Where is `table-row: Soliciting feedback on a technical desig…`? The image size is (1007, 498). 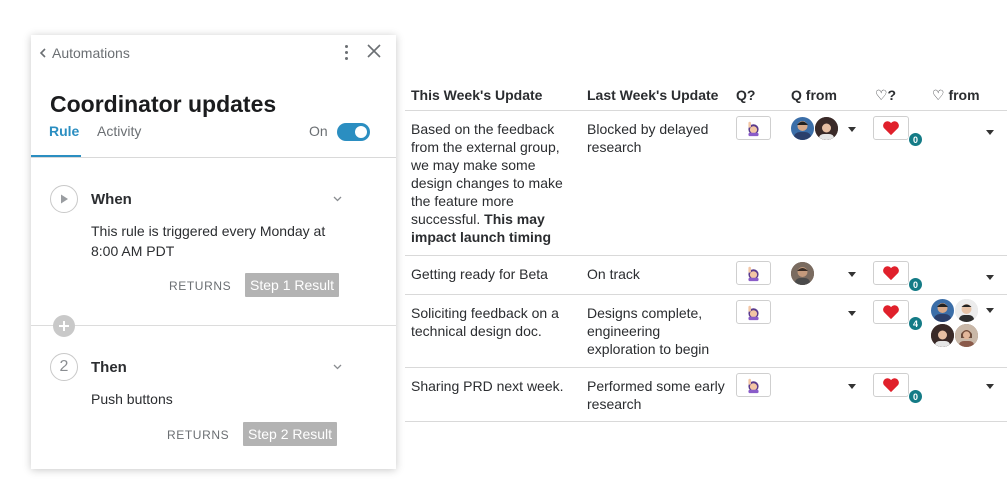 table-row: Soliciting feedback on a technical desig… is located at coordinates (706, 331).